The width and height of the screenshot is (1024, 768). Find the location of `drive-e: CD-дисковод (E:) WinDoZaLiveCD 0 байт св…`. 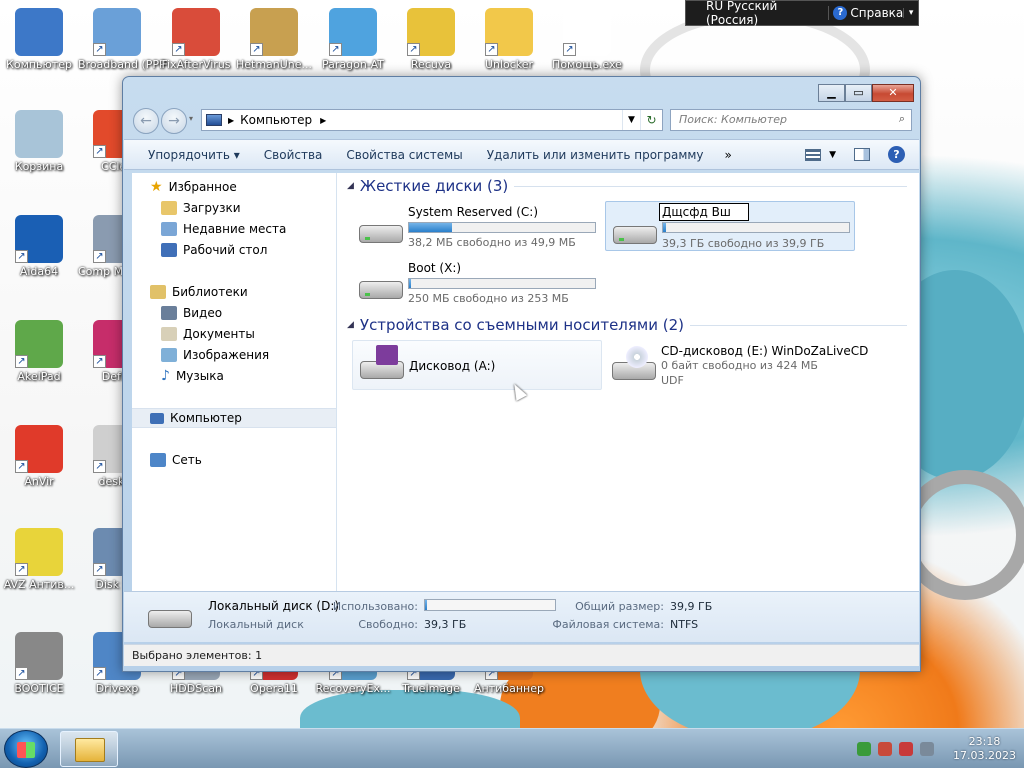

drive-e: CD-дисковод (E:) WinDoZaLiveCD 0 байт св… is located at coordinates (736, 365).